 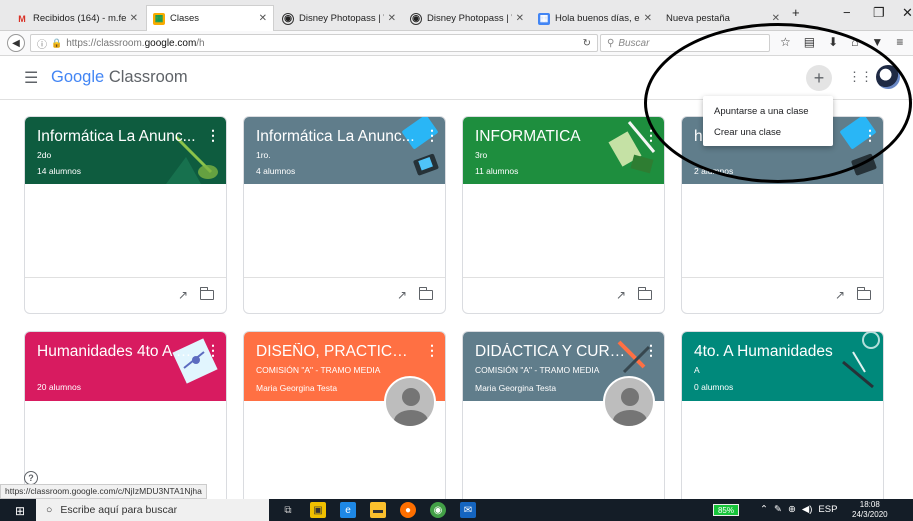 I want to click on class-card: Humanidades 4to A 2... 20 alumnos ⋮, so click(x=125, y=418).